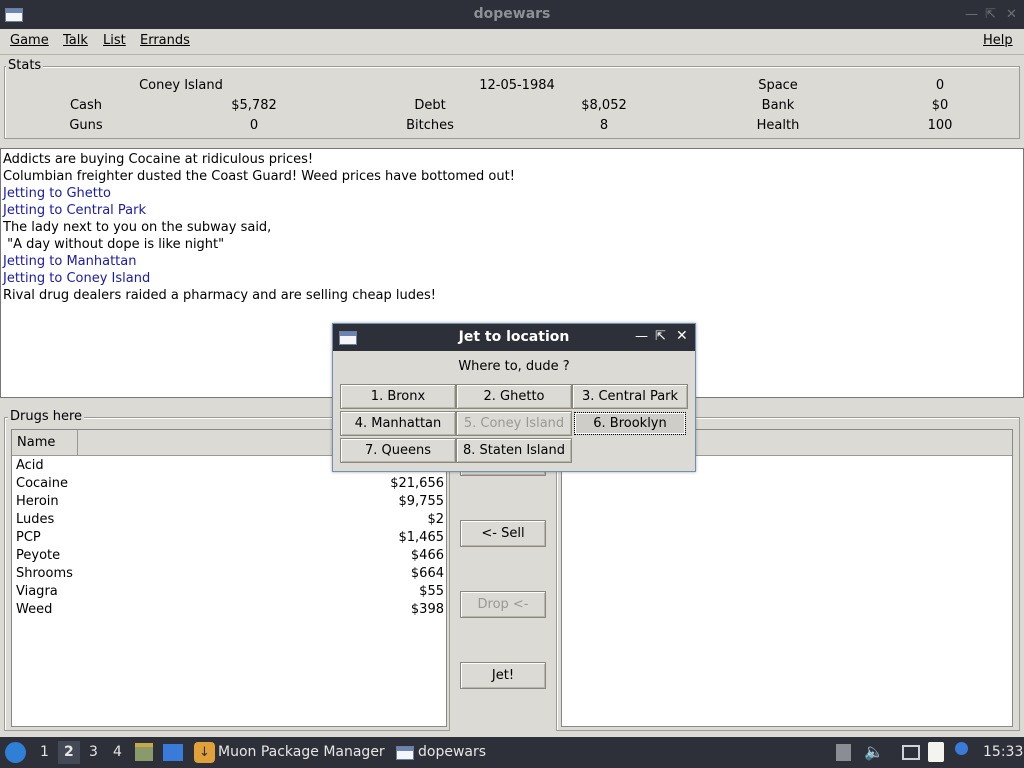  Describe the element at coordinates (517, 85) in the screenshot. I see `stats-date: 12-05-1984` at that location.